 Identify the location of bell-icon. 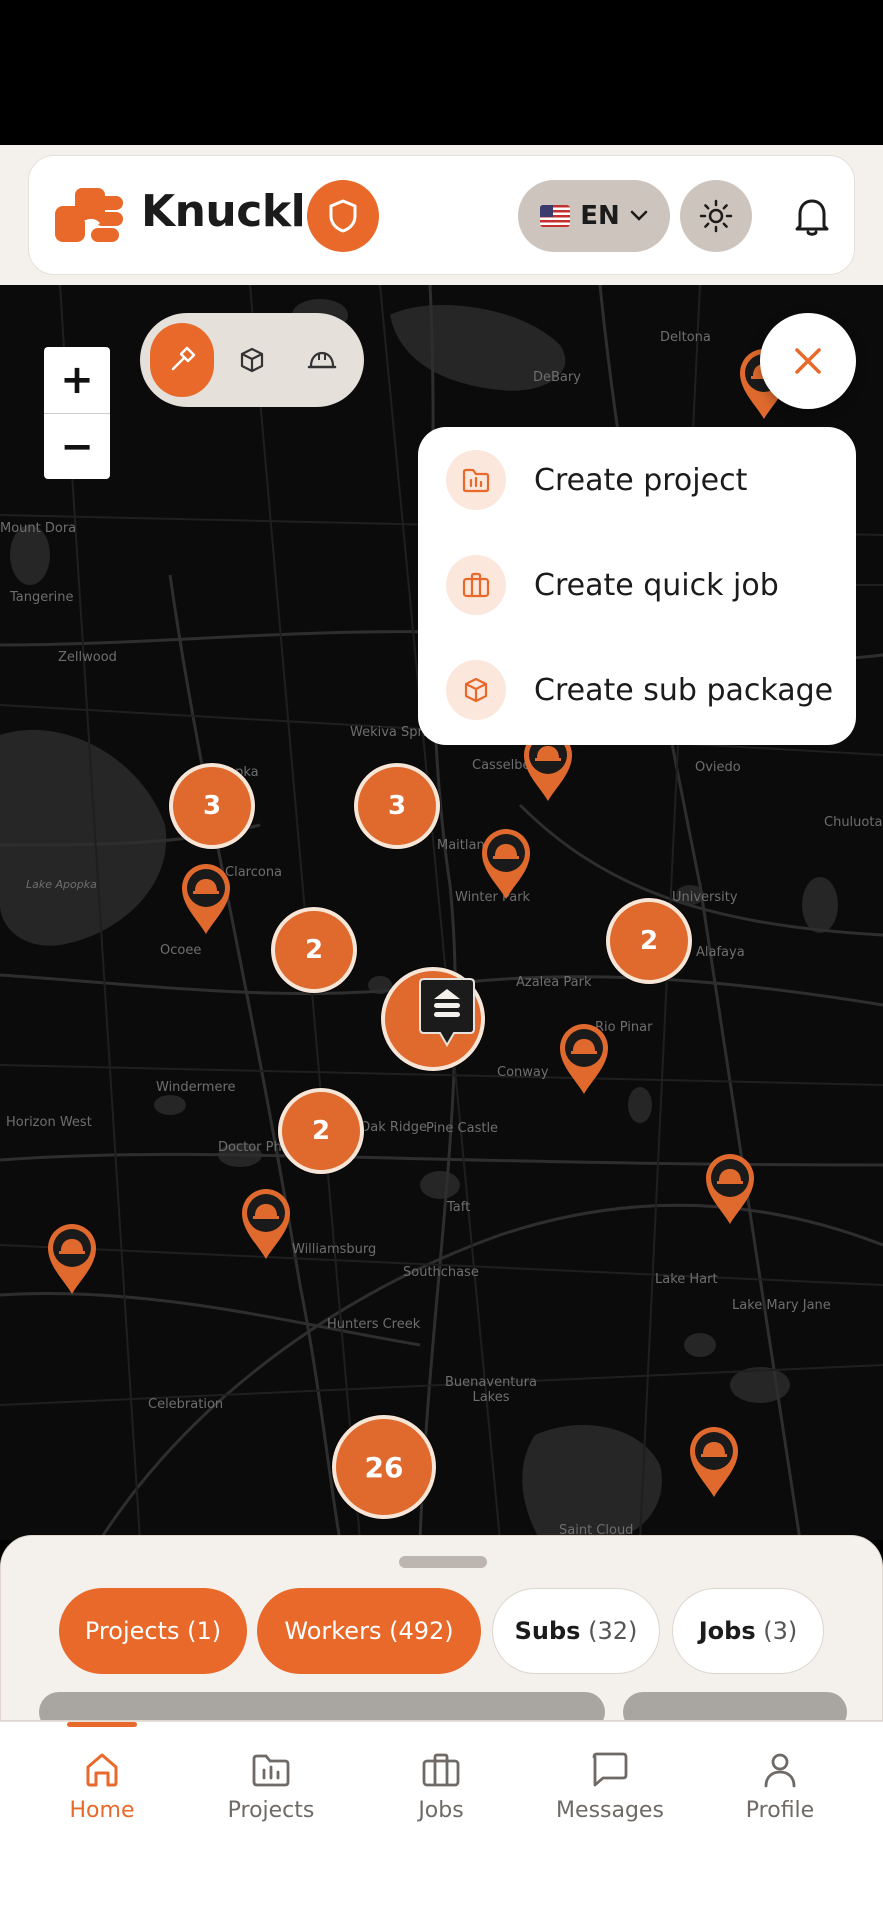
(812, 217).